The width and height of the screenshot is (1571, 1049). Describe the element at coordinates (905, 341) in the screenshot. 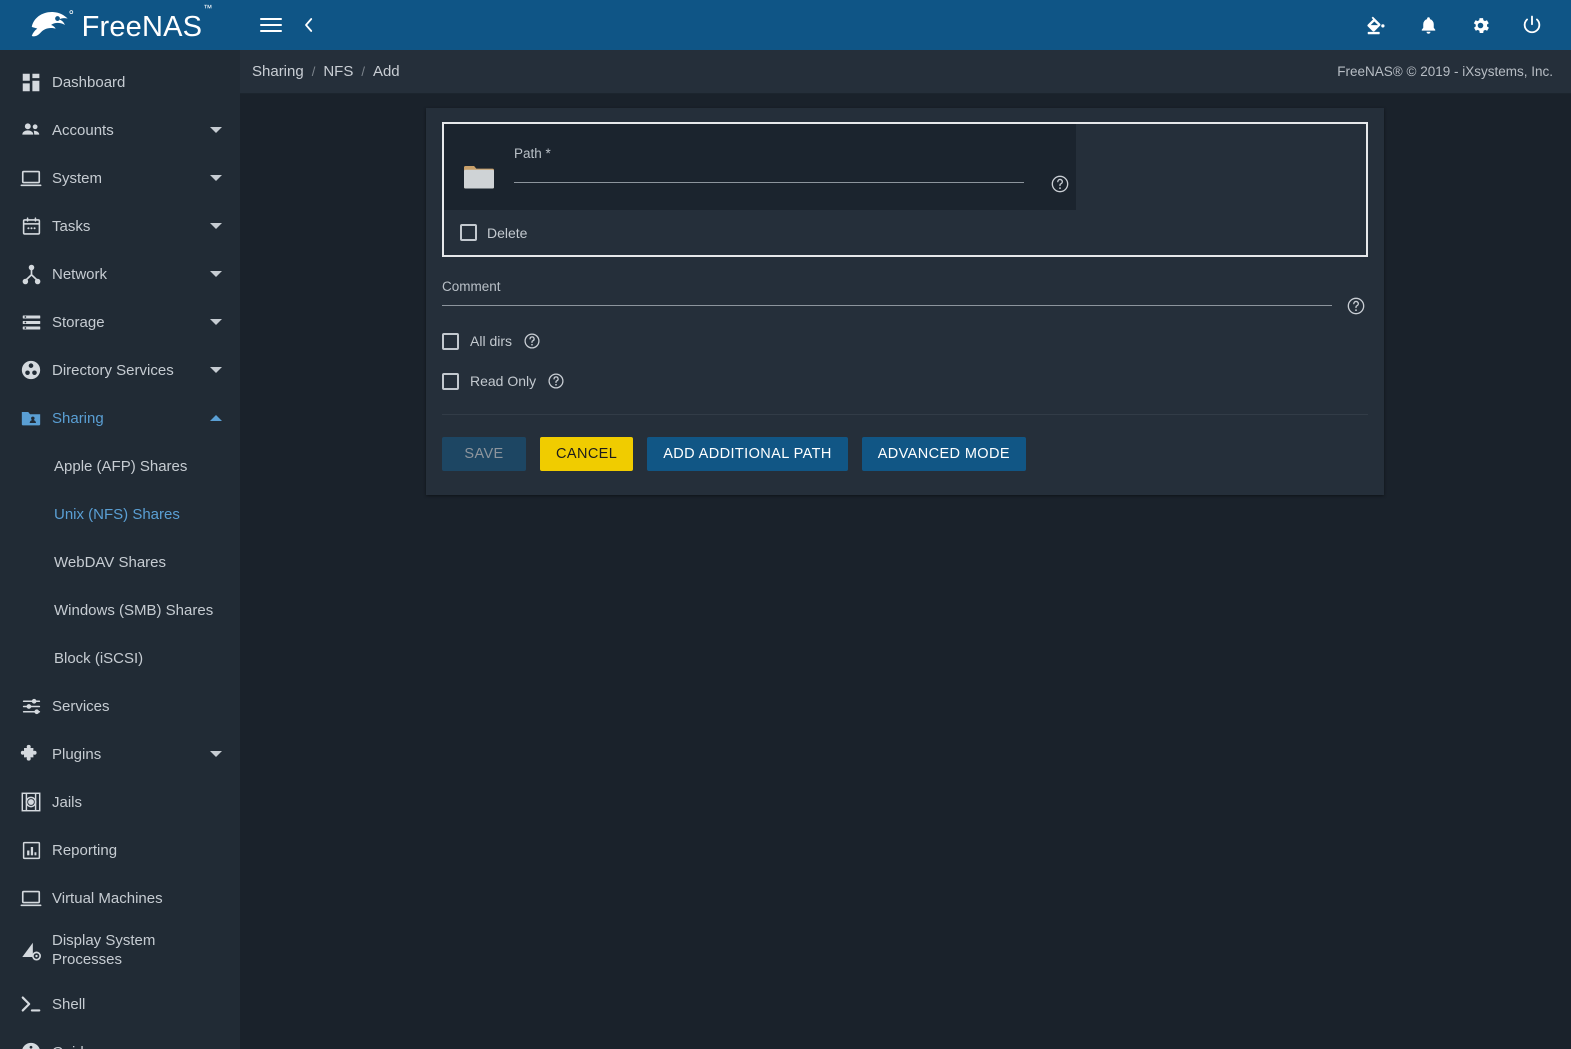

I see `all-dirs-row: All dirs` at that location.